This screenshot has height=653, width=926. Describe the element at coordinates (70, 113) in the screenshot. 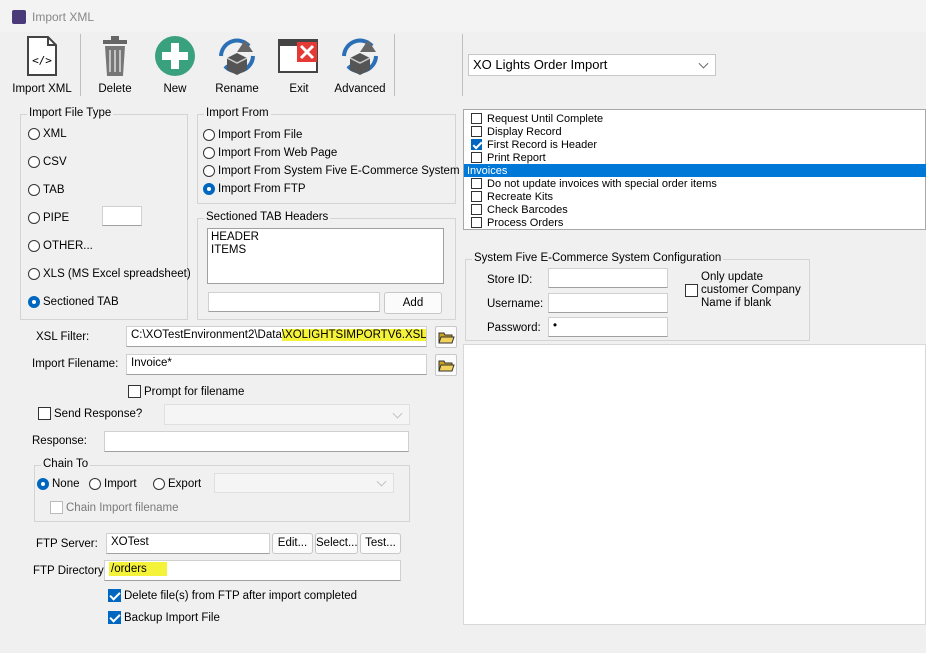

I see `import-file-type-caption: Import File Type` at that location.